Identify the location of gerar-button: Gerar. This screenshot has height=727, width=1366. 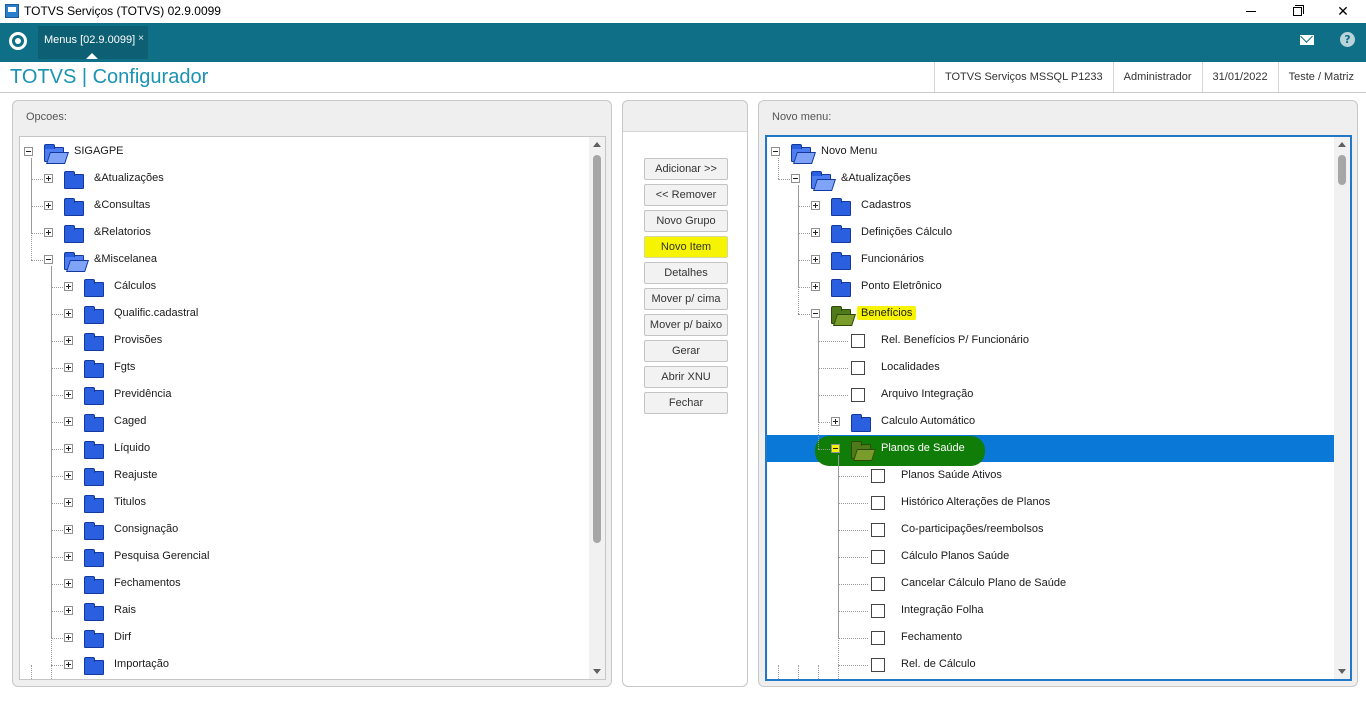
(686, 351).